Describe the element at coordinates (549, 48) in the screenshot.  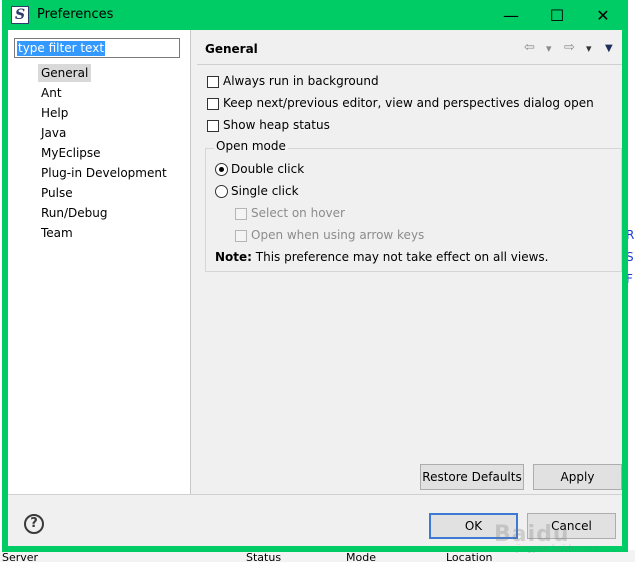
I see `back-menu-chevron-icon: ▾` at that location.